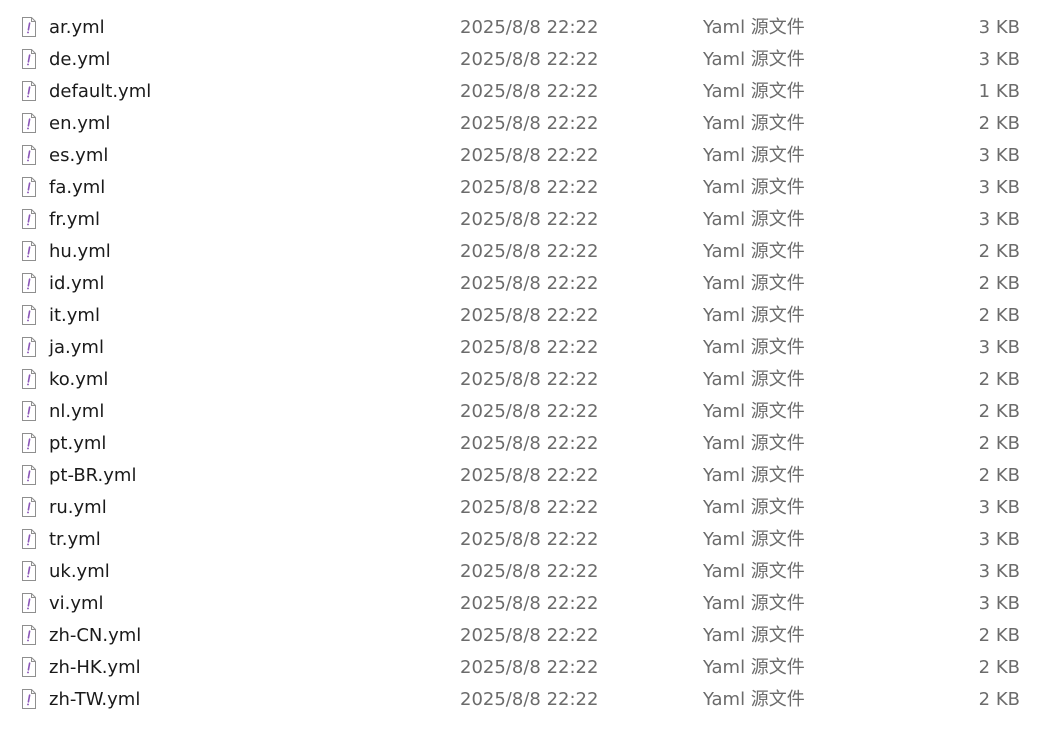 This screenshot has height=730, width=1049. I want to click on file-row: zh-HK.yml 2025/8/8 22:22 Yaml 源文件 2 KB, so click(524, 668).